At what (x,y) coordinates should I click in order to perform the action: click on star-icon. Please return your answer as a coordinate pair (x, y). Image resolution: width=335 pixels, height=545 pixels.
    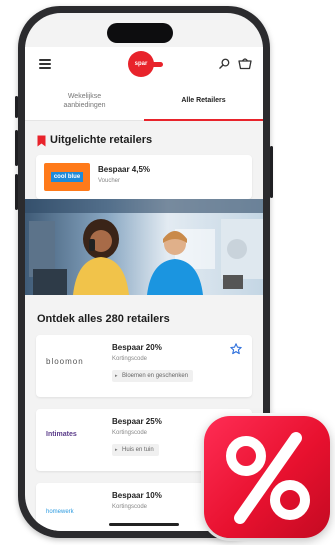
    Looking at the image, I should click on (236, 349).